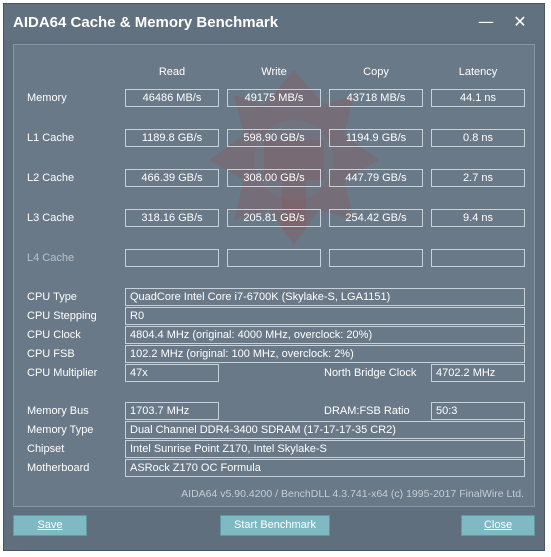 This screenshot has height=557, width=551. Describe the element at coordinates (478, 218) in the screenshot. I see `l3-latency-value: 9.4 ns` at that location.